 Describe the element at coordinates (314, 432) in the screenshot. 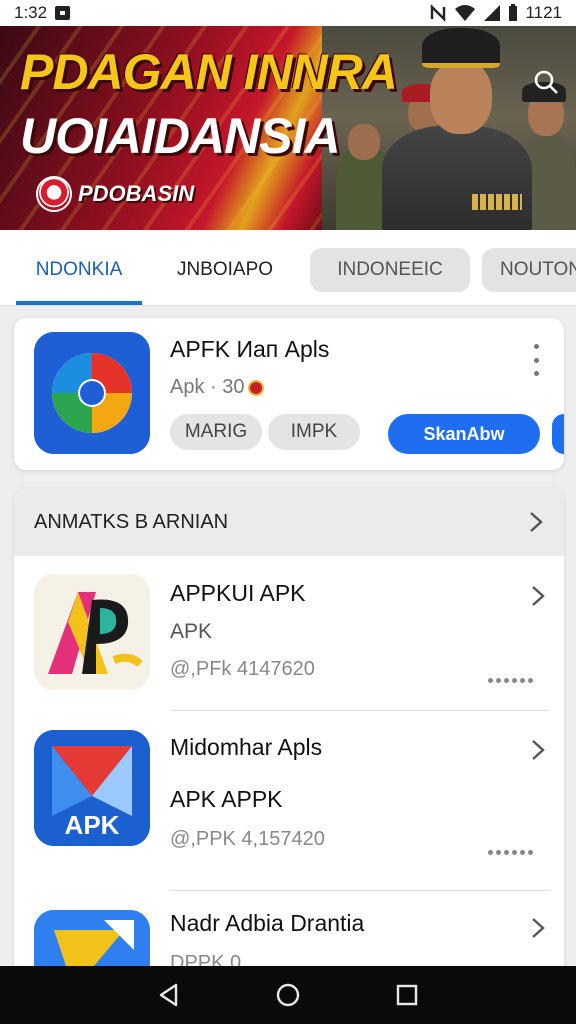

I see `tag-chip: IMPK` at that location.